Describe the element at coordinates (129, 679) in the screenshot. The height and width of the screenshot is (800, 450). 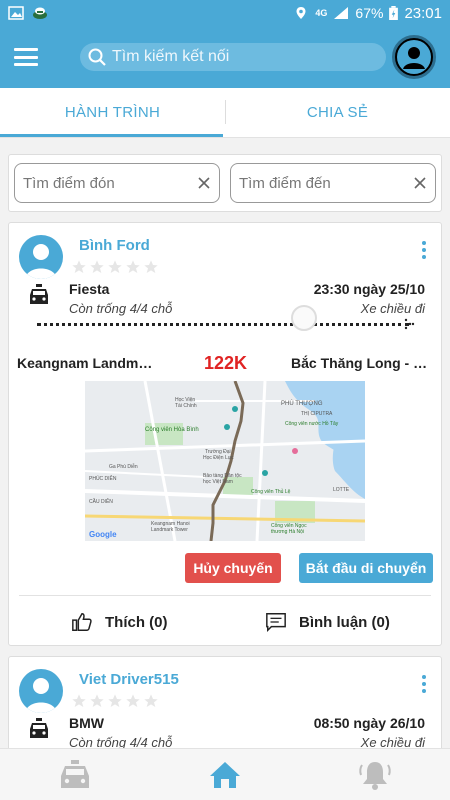
I see `driver-name: Viet Driver515` at that location.